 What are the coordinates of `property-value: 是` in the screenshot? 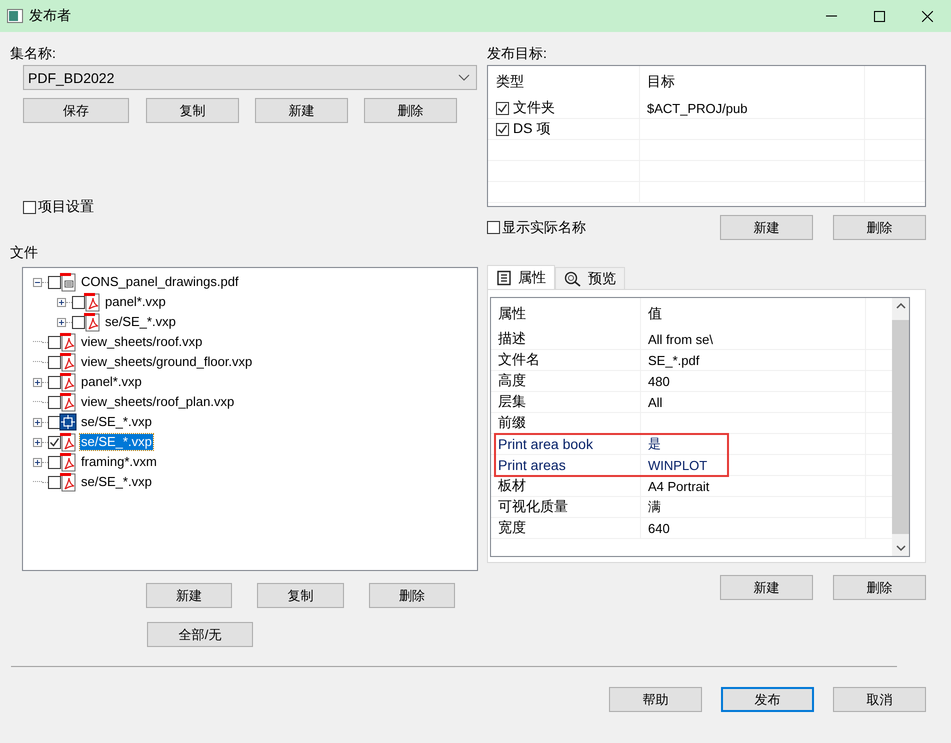 It's located at (654, 444).